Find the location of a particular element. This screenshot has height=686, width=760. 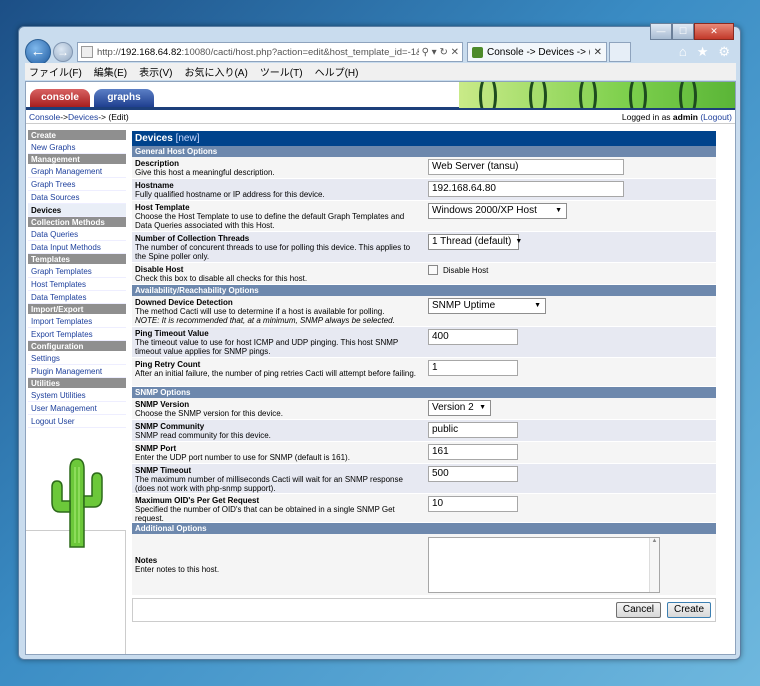

hostname-input: 192.168.64.80 is located at coordinates (526, 189).